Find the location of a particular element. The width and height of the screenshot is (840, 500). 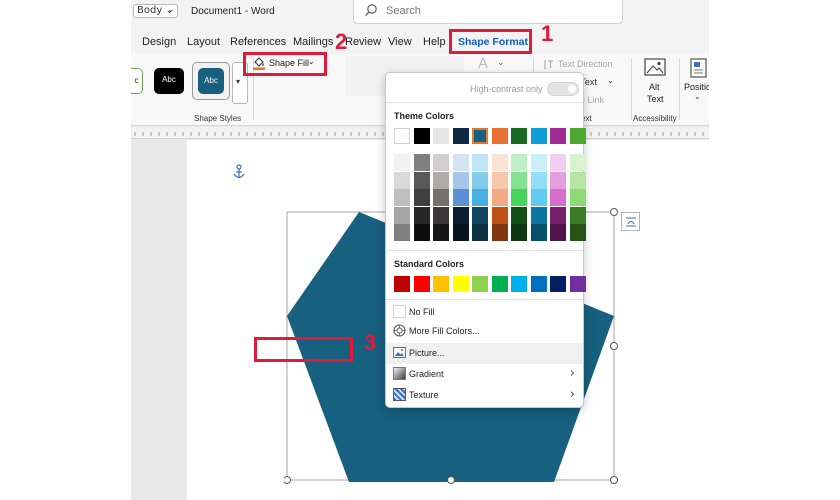

tab-references: References is located at coordinates (258, 42).